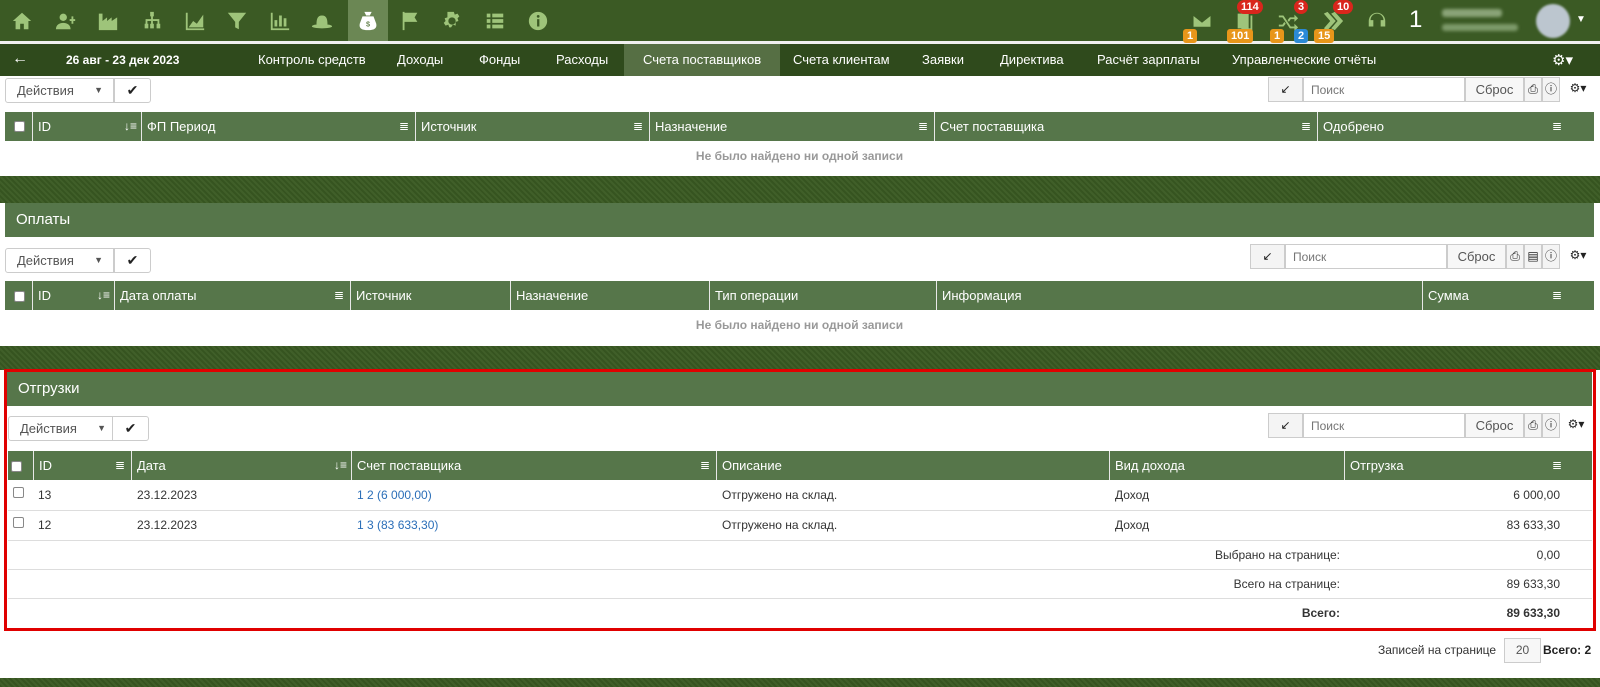 The width and height of the screenshot is (1600, 687). What do you see at coordinates (1343, 7) in the screenshot?
I see `forward-top-badge: 10` at bounding box center [1343, 7].